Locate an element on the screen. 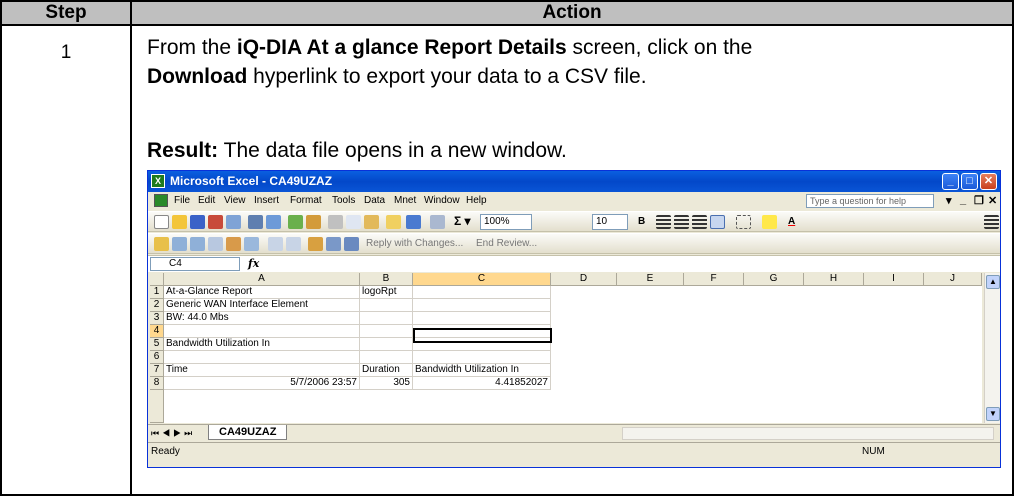  excel-titlebar: X Microsoft Excel - CA49UZAZ _ □ ✕ is located at coordinates (574, 181).